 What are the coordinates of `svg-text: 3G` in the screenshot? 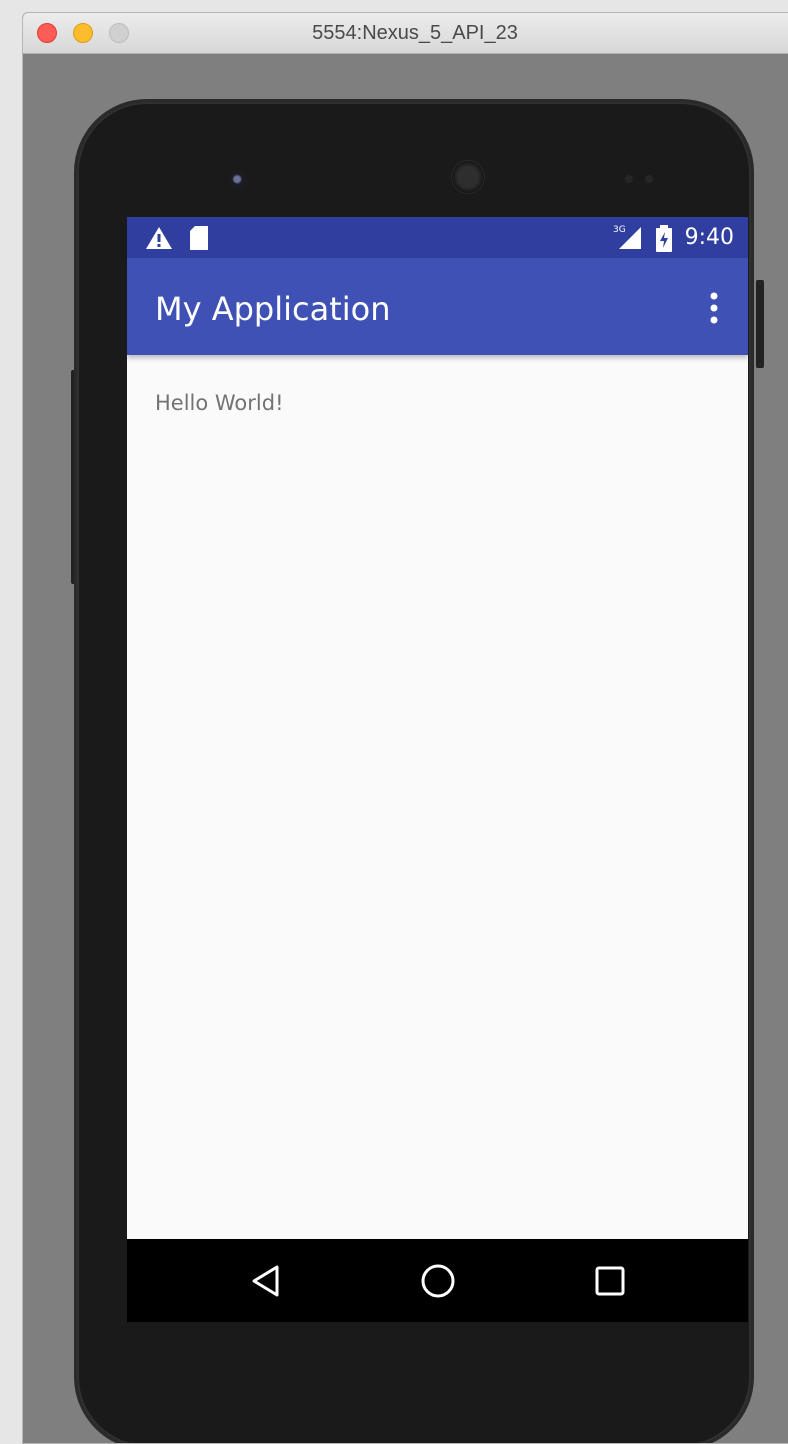 It's located at (619, 230).